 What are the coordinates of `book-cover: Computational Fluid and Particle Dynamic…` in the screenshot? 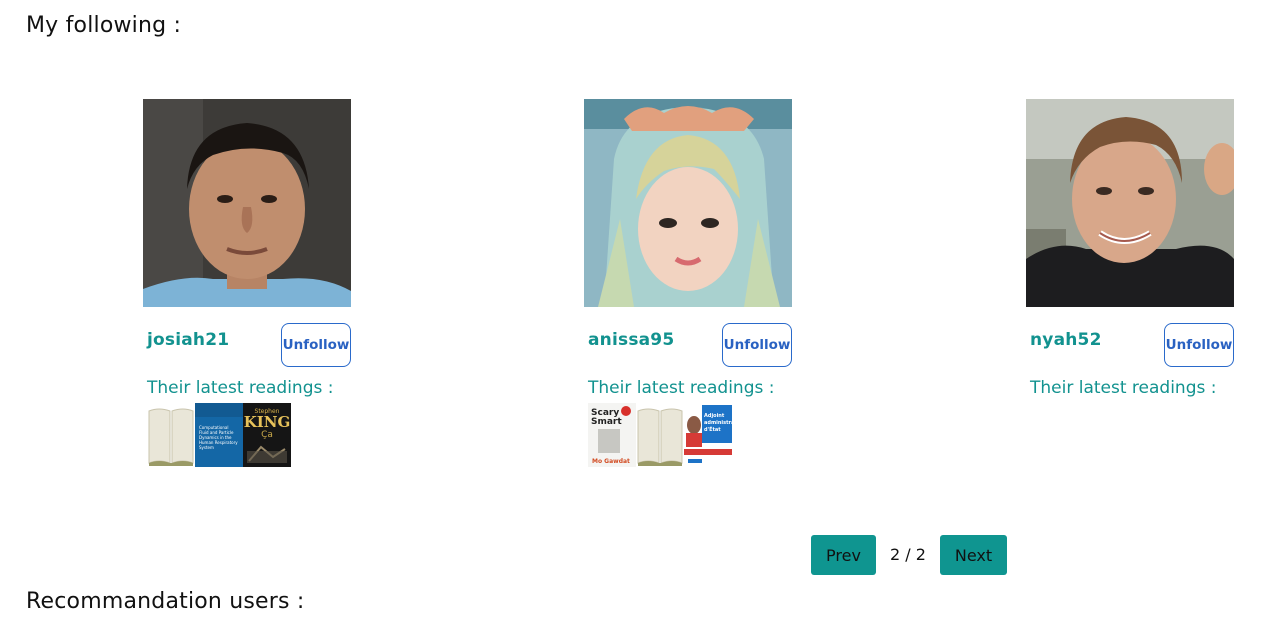 It's located at (219, 435).